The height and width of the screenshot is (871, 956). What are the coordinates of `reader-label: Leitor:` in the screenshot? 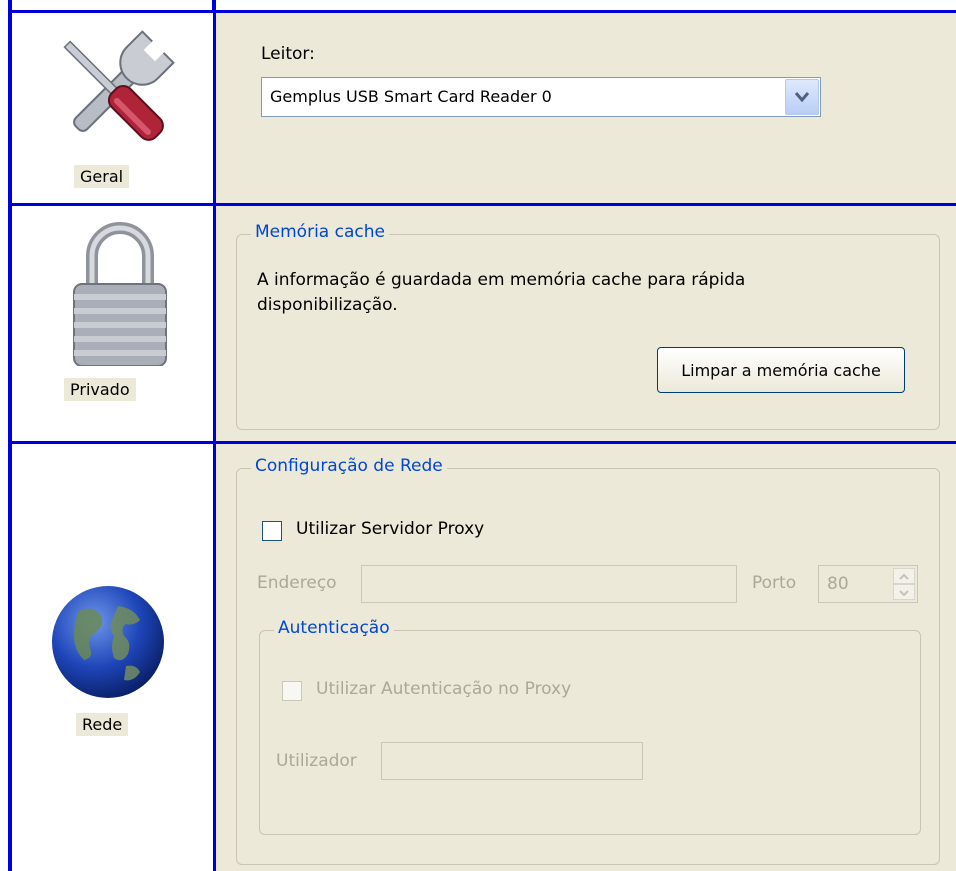 It's located at (288, 54).